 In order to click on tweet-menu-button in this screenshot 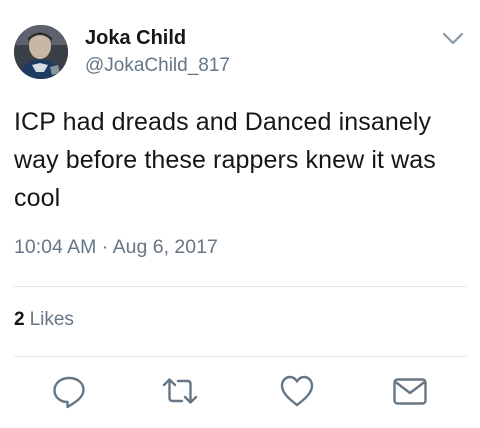, I will do `click(453, 38)`.